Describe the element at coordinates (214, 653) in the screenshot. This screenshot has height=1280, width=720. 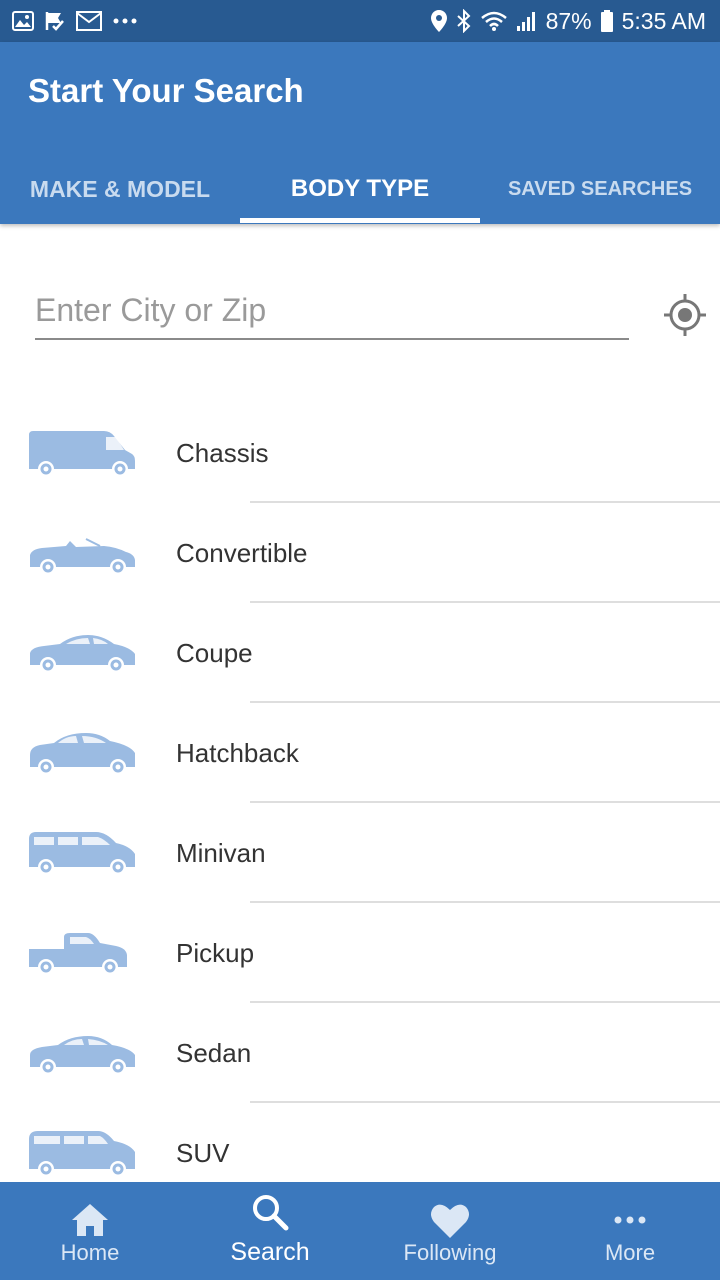
I see `body-type-label: Coupe` at that location.